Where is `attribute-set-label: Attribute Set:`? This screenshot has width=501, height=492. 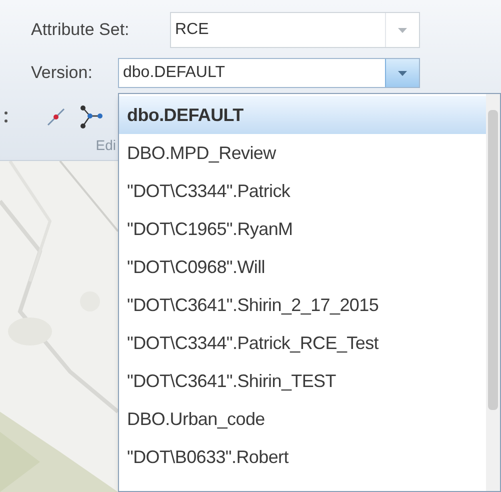
attribute-set-label: Attribute Set: is located at coordinates (80, 30).